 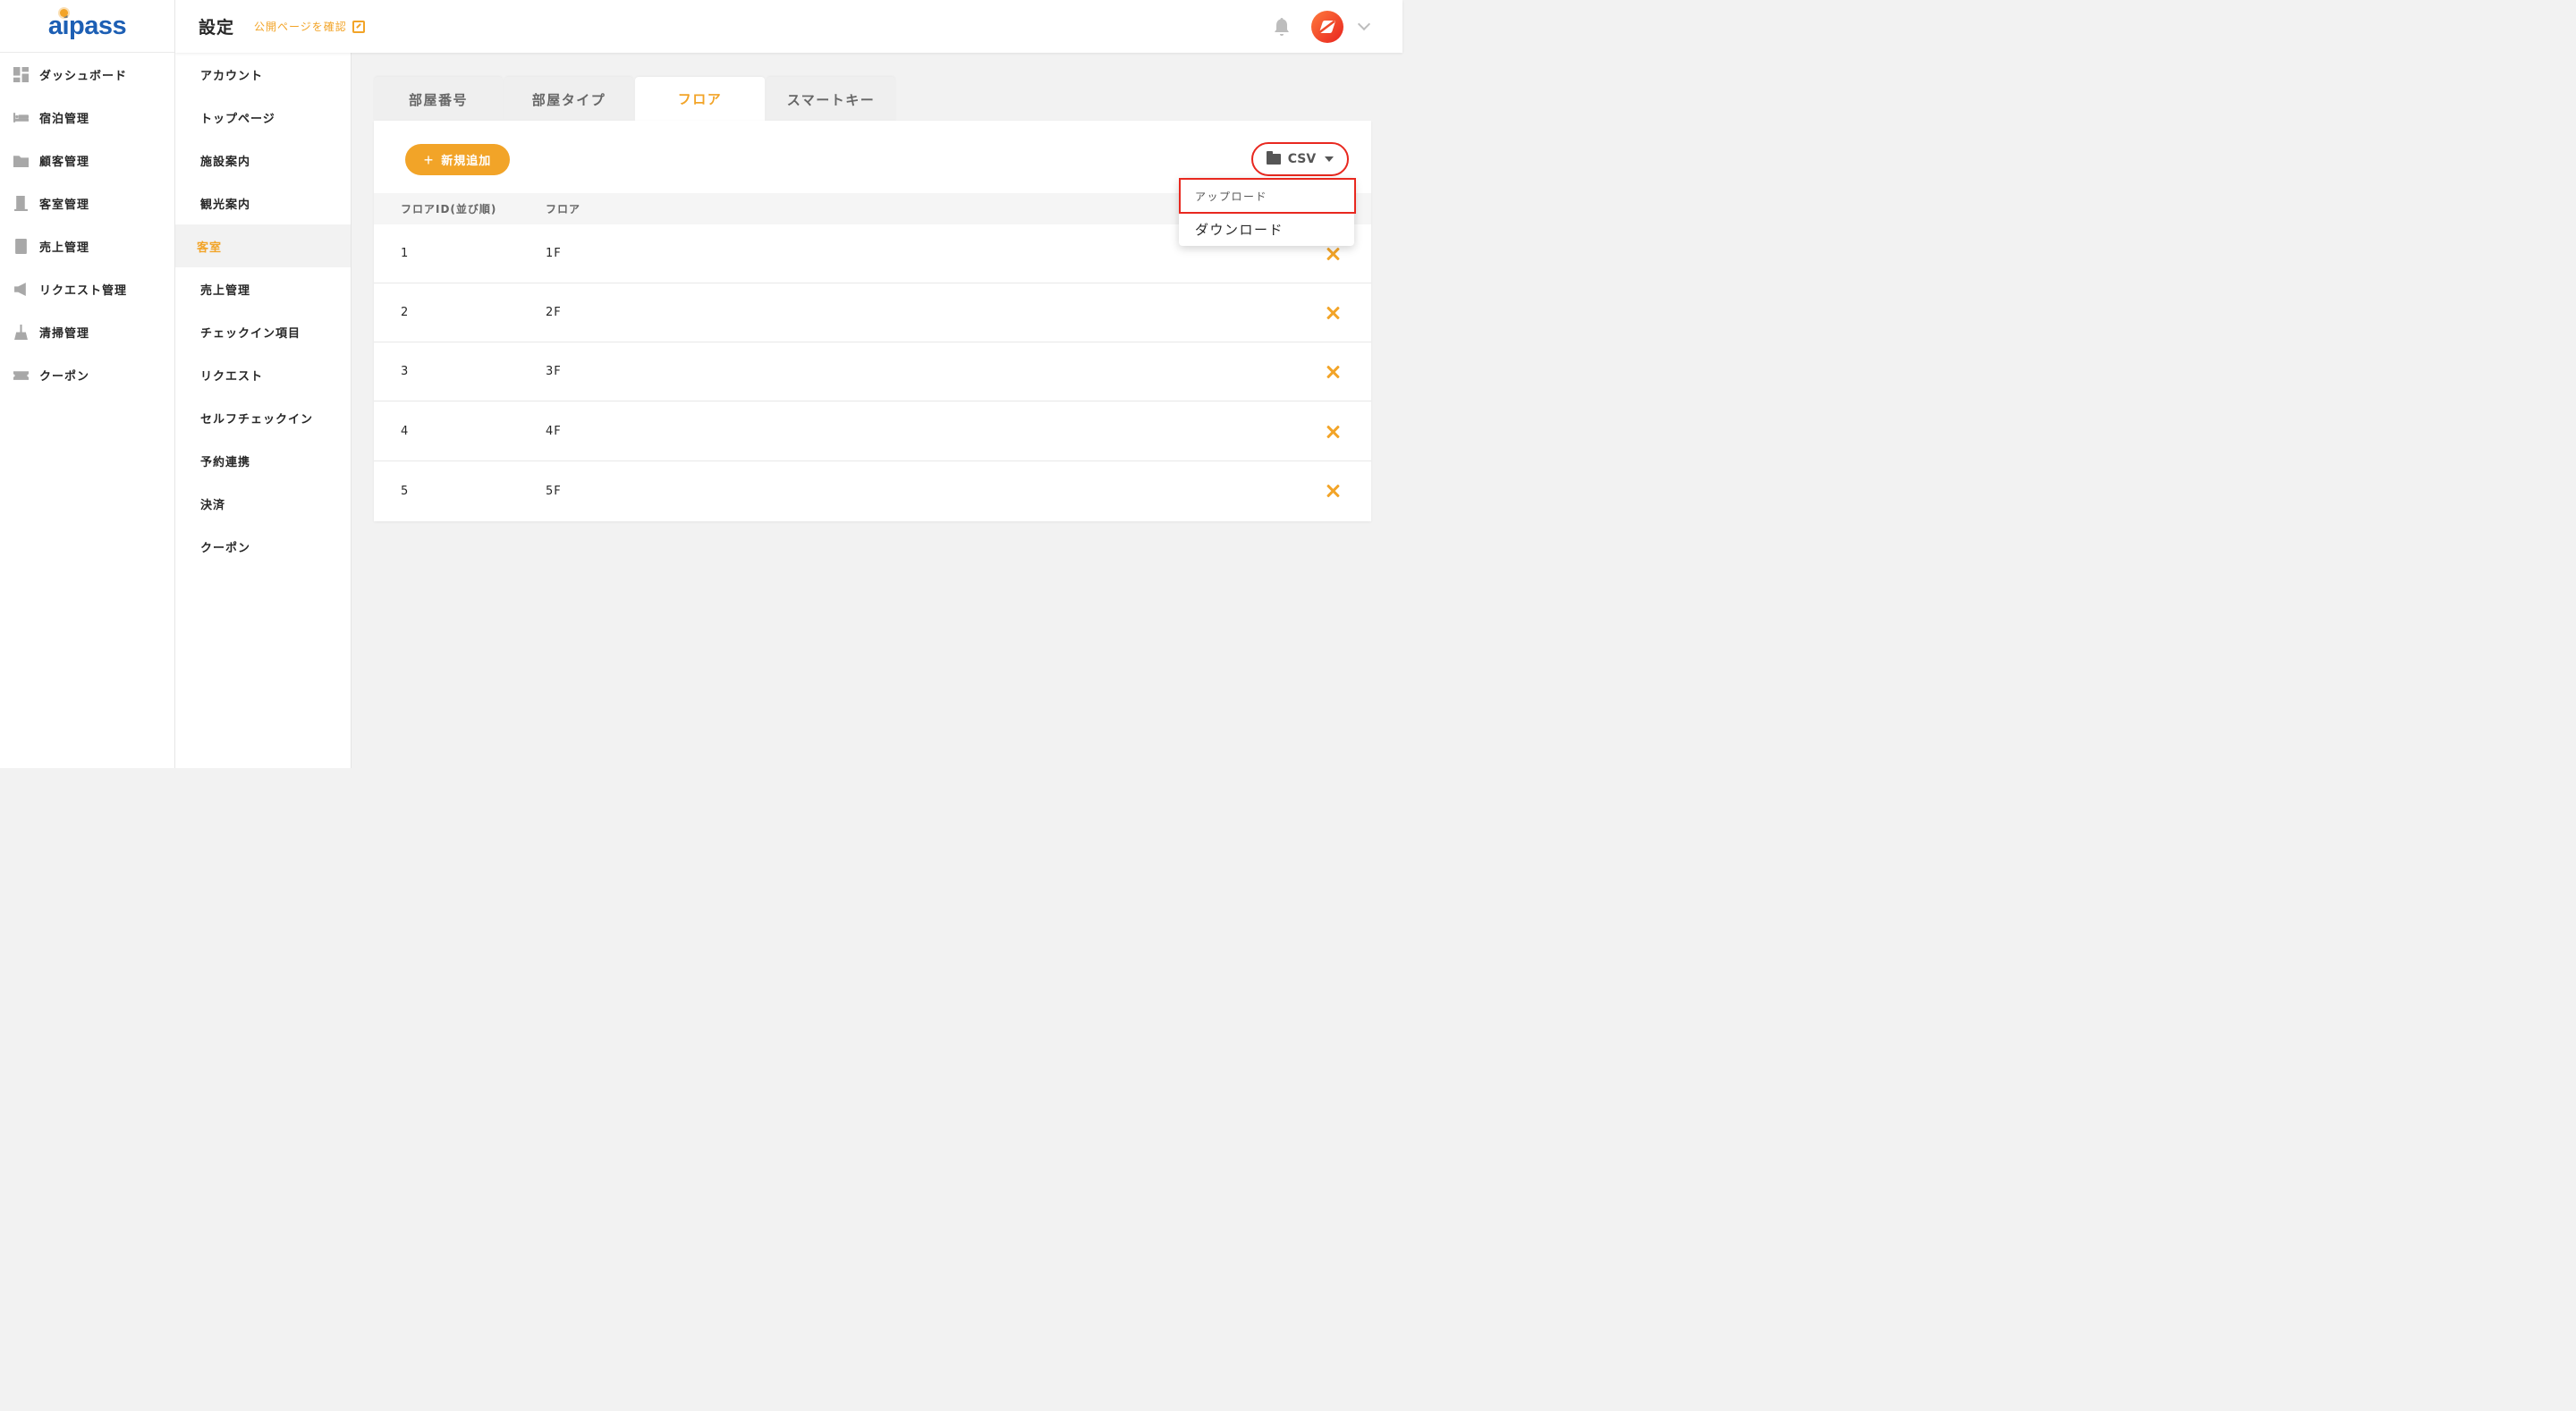 What do you see at coordinates (64, 376) in the screenshot?
I see `sidebar-item-label: クーポン` at bounding box center [64, 376].